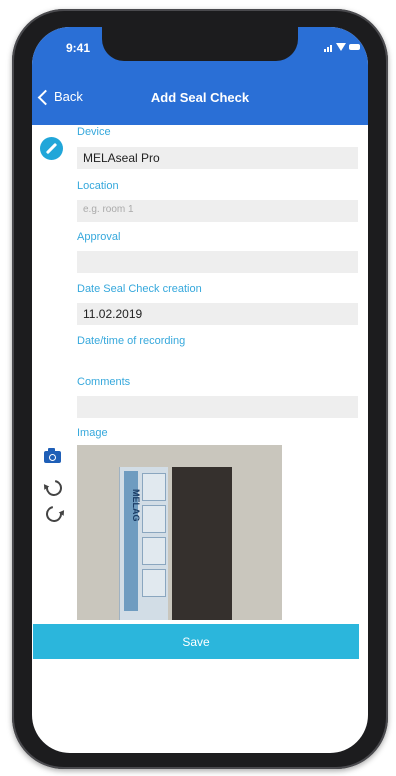 Image resolution: width=396 pixels, height=776 pixels. What do you see at coordinates (341, 47) in the screenshot?
I see `wifi-icon` at bounding box center [341, 47].